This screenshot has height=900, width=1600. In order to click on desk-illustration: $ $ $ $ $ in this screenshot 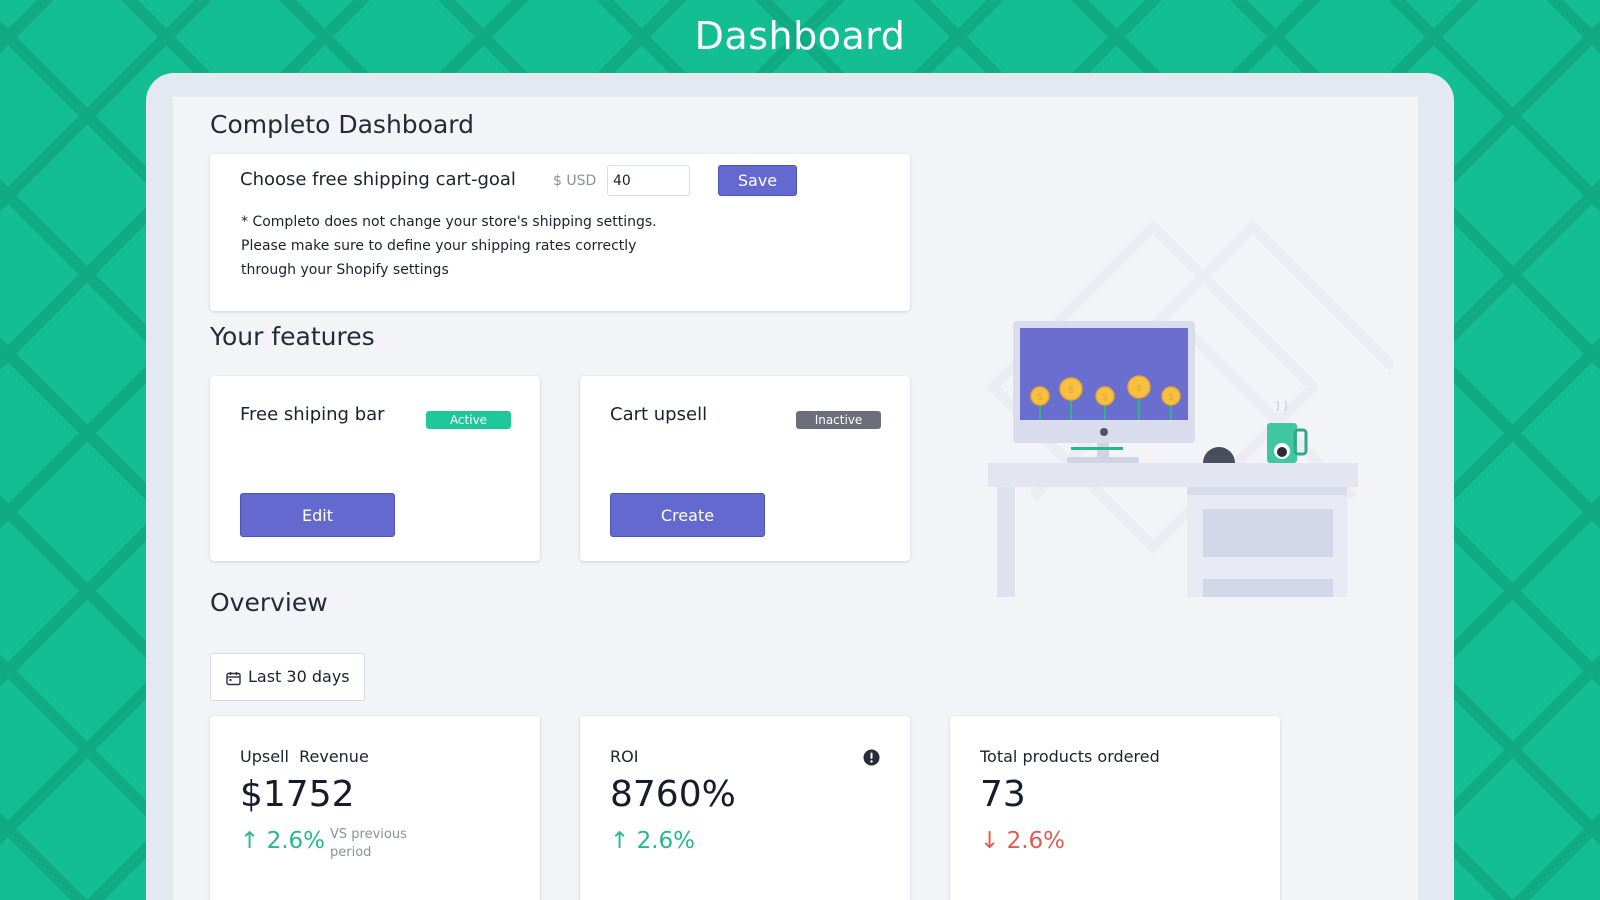, I will do `click(1189, 408)`.